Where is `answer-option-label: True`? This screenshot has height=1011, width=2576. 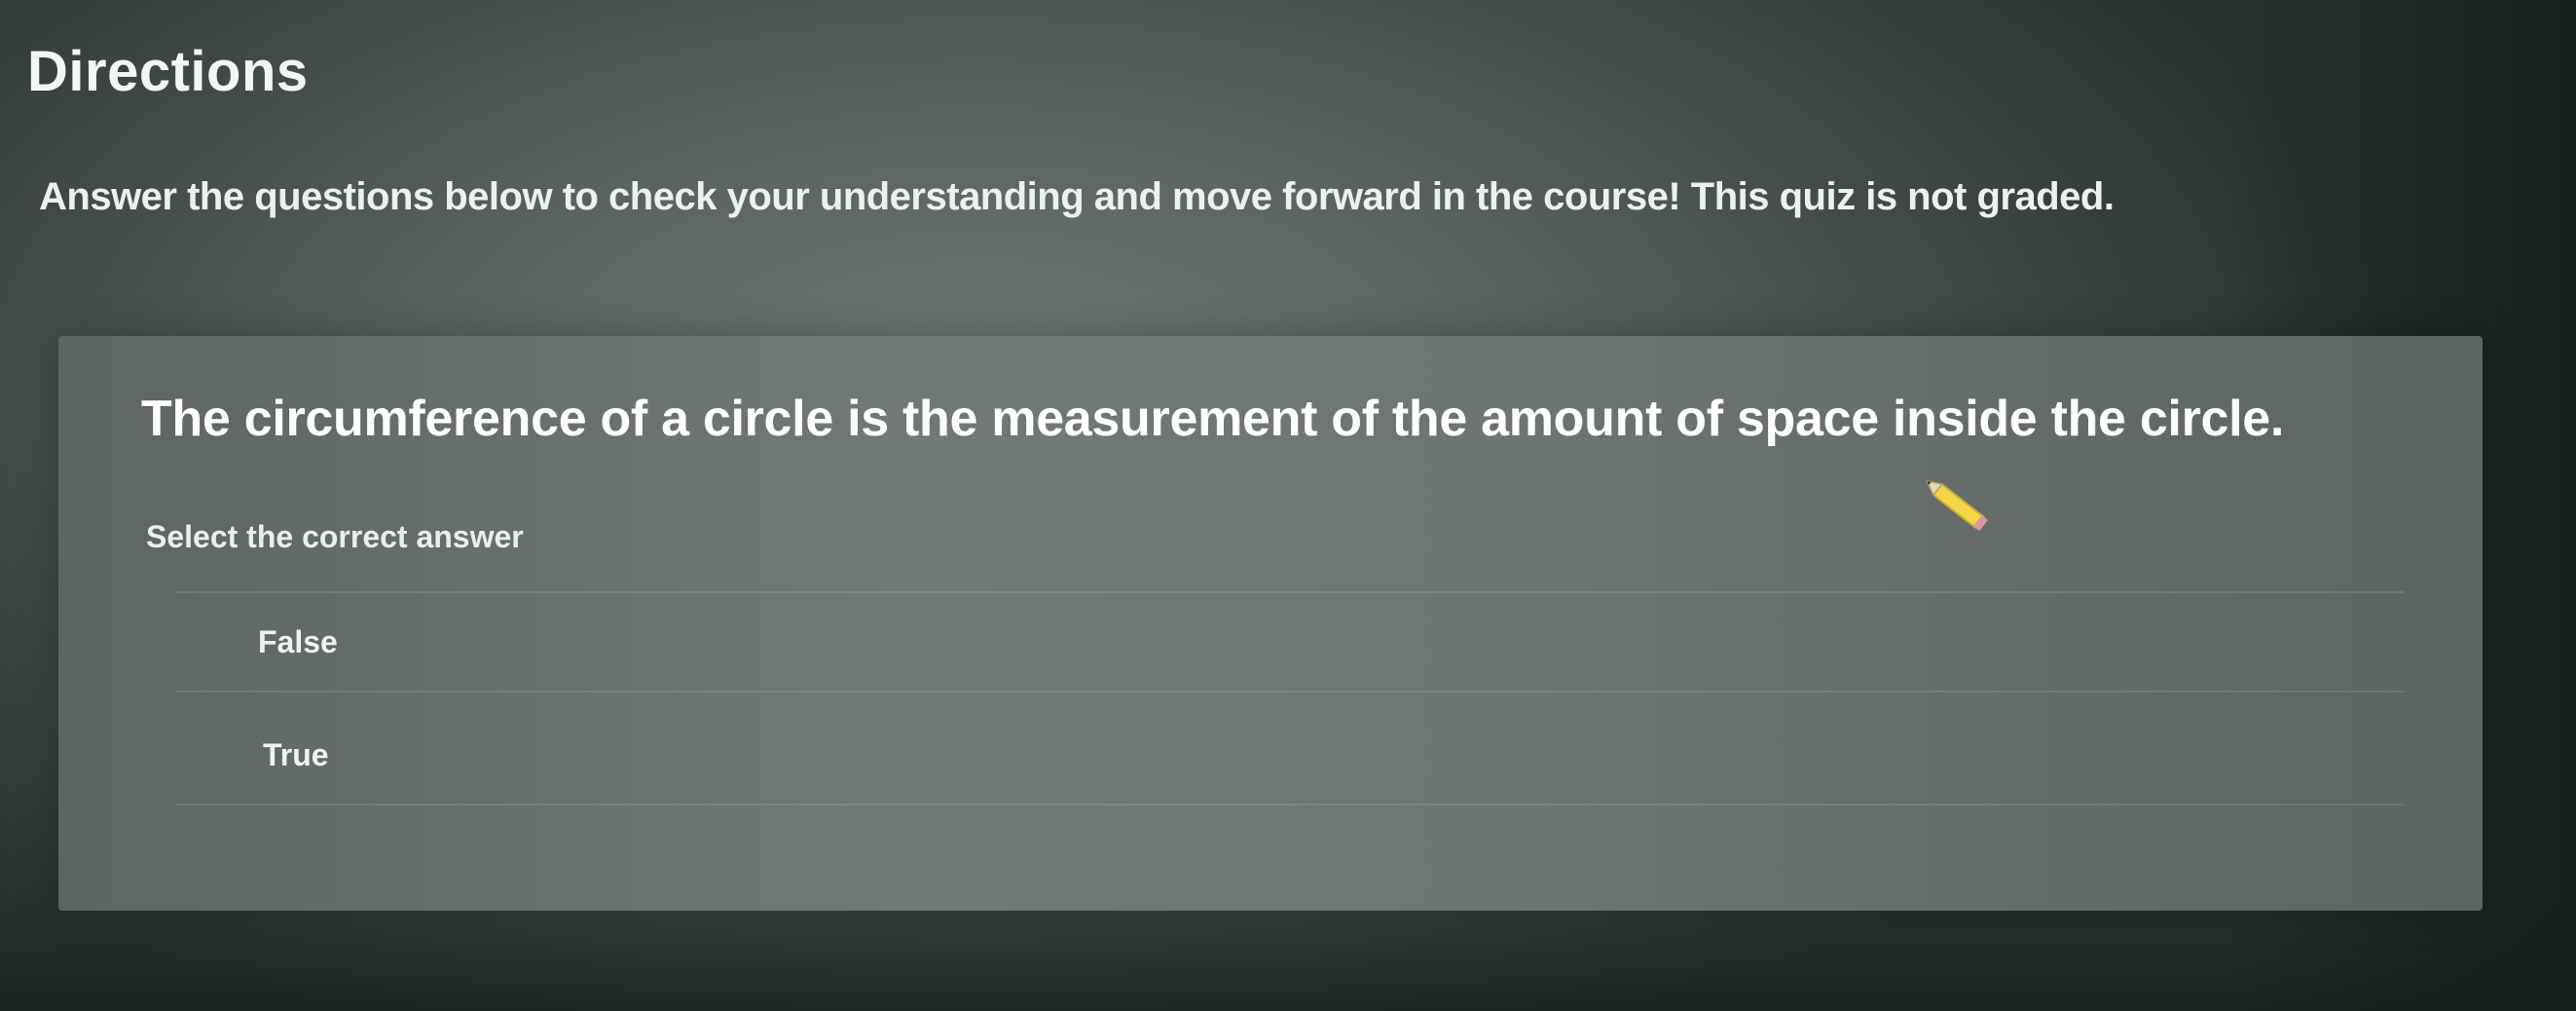
answer-option-label: True is located at coordinates (296, 754).